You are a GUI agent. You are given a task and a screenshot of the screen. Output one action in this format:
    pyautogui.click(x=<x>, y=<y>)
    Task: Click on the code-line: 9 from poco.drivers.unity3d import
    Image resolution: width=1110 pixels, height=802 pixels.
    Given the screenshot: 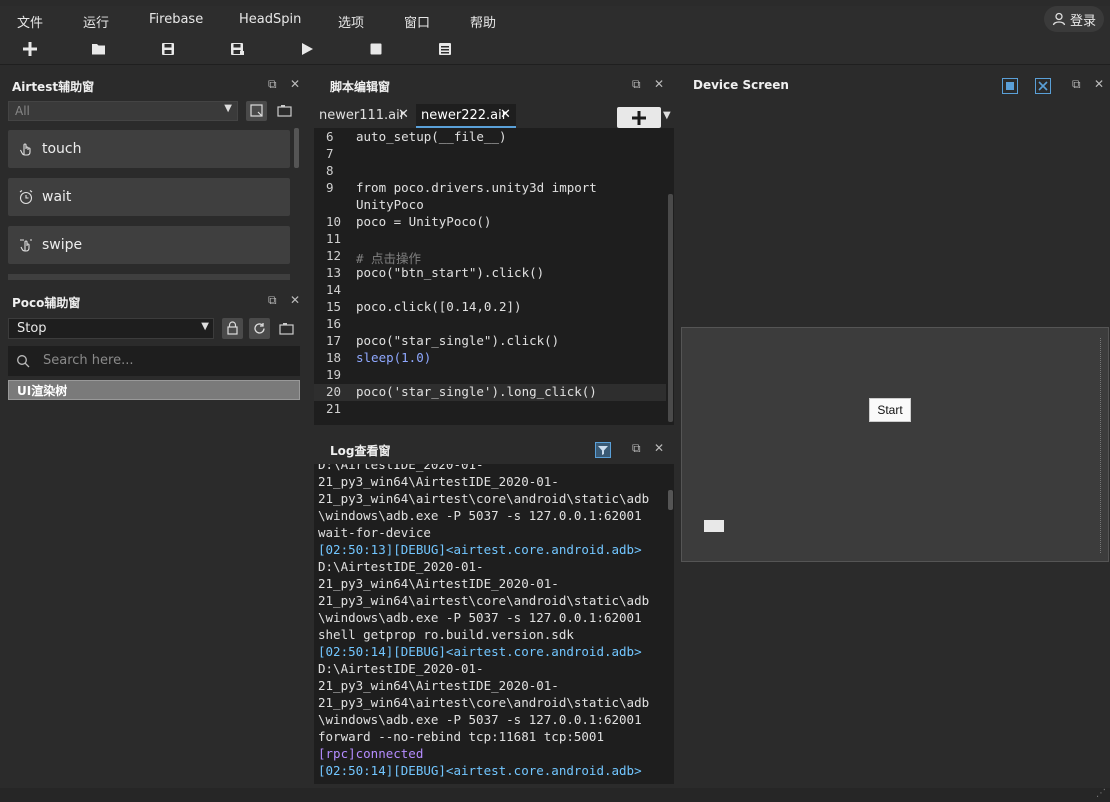 What is the action you would take?
    pyautogui.click(x=461, y=187)
    